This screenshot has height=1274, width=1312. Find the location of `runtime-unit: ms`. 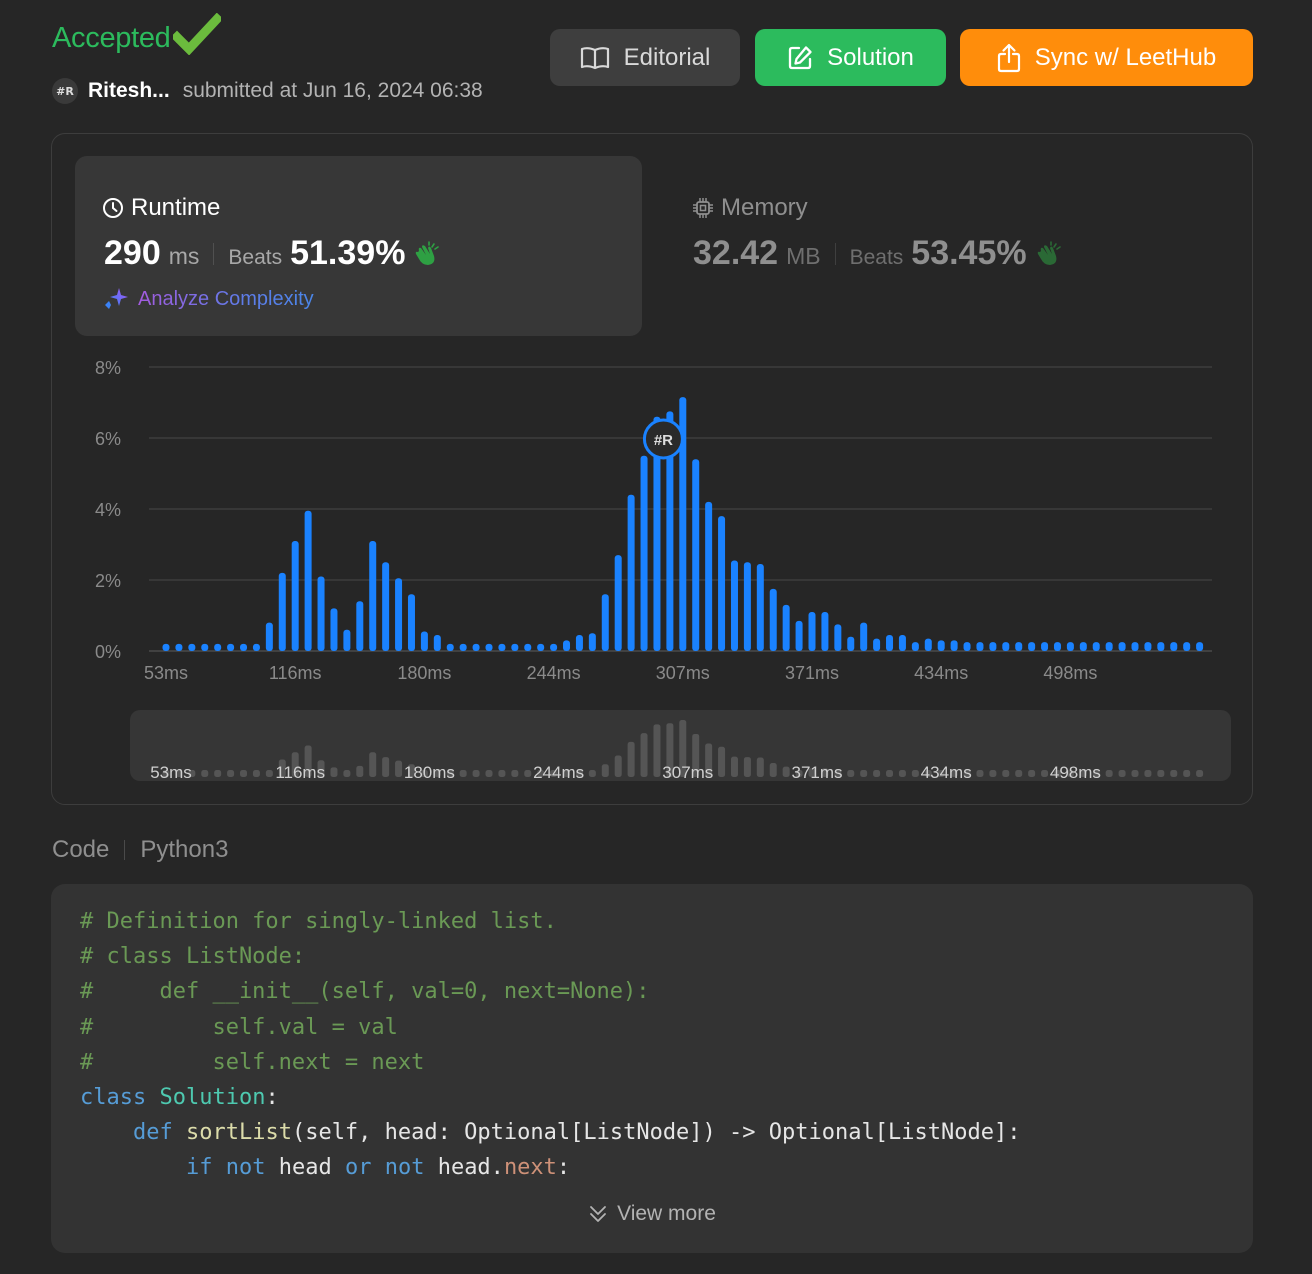

runtime-unit: ms is located at coordinates (184, 256).